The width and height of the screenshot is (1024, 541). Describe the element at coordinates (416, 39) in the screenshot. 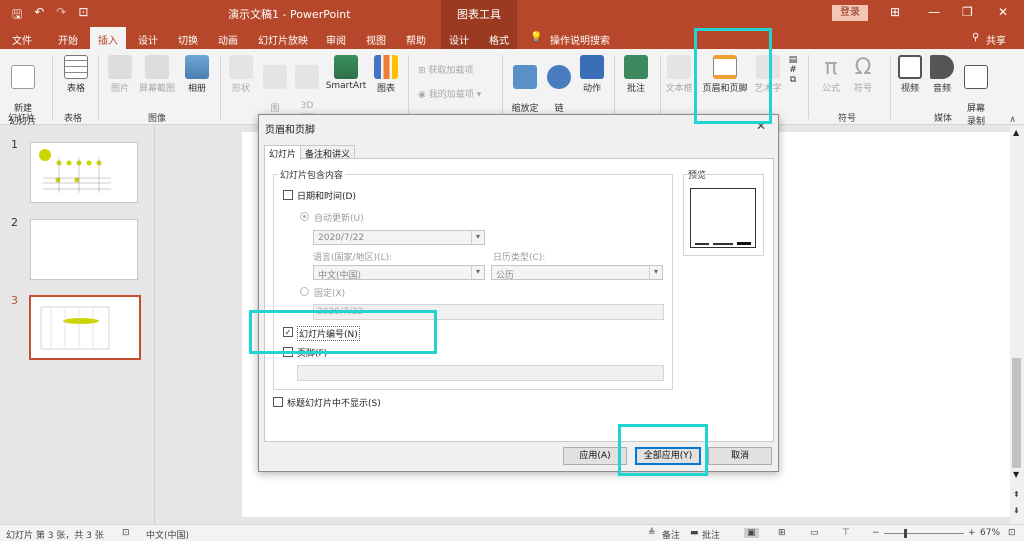

I see `tab-help: 帮助` at that location.